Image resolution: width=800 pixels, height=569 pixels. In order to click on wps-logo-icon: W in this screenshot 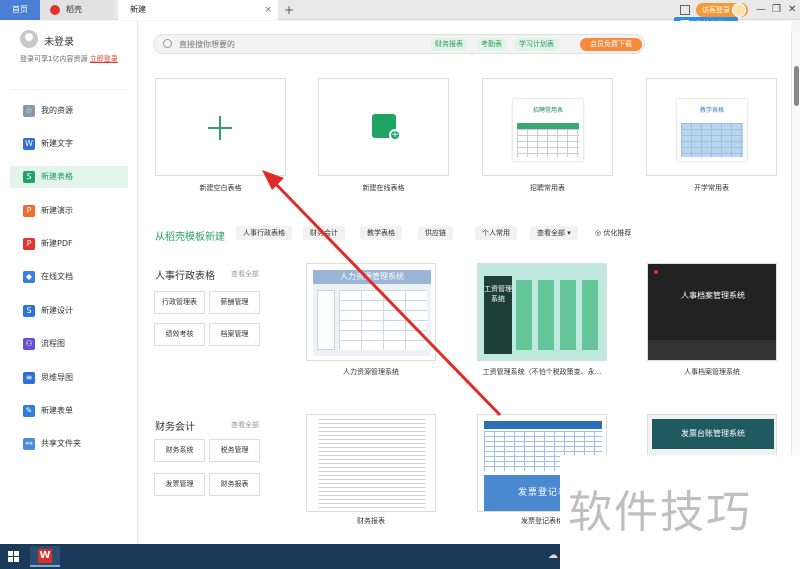, I will do `click(45, 556)`.